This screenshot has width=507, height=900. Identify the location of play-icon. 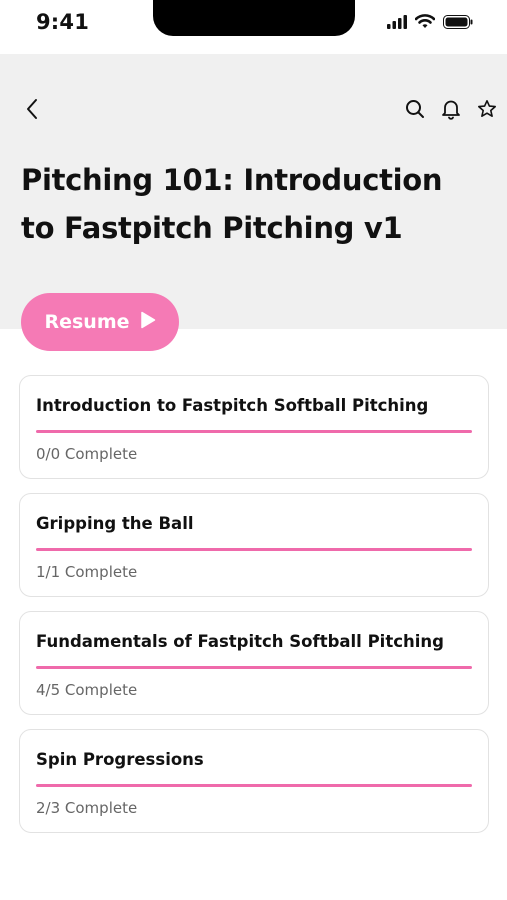
(148, 322).